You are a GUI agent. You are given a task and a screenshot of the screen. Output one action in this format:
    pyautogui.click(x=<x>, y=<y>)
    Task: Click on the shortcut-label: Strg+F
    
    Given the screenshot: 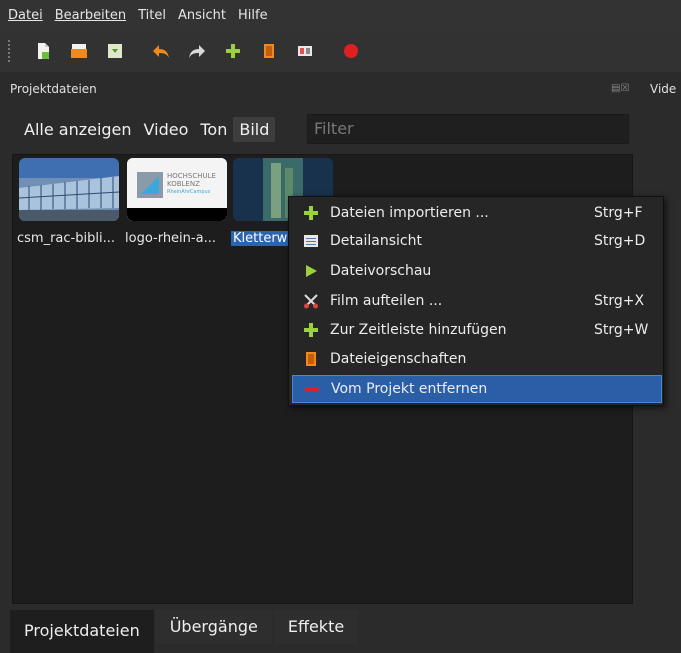 What is the action you would take?
    pyautogui.click(x=618, y=213)
    